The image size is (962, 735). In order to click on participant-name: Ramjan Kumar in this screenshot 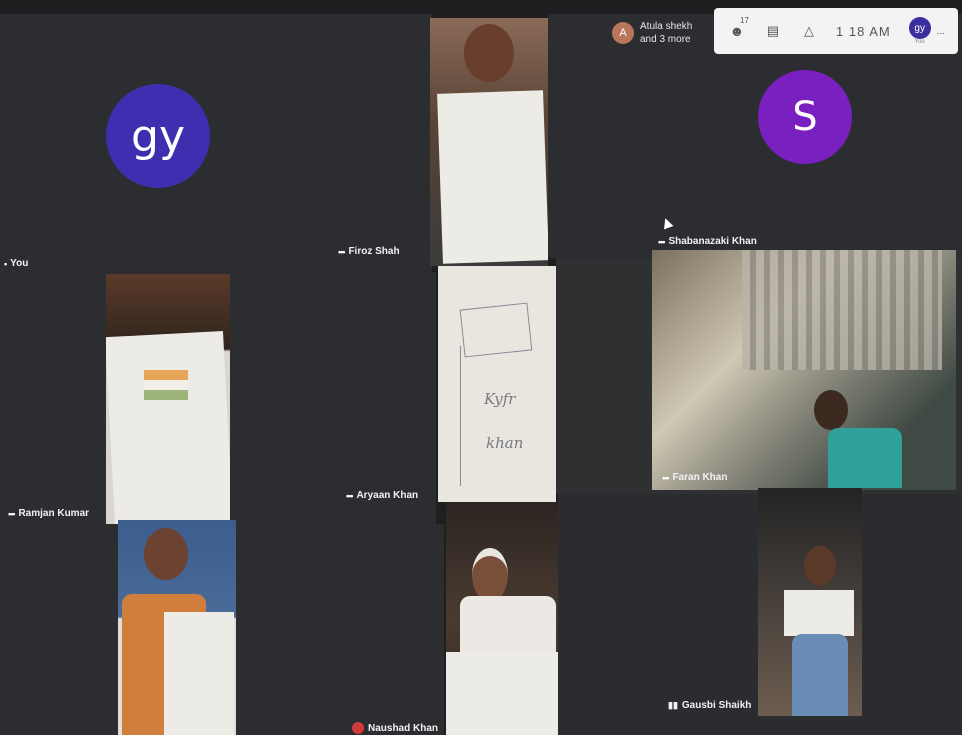, I will do `click(54, 513)`.